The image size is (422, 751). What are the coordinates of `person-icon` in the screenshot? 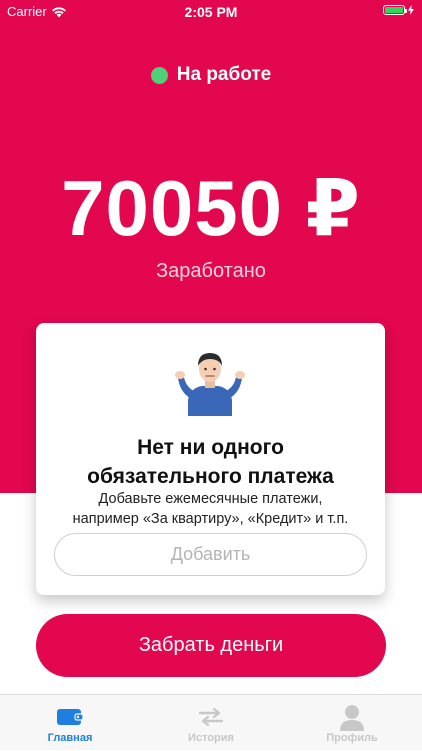 It's located at (352, 718).